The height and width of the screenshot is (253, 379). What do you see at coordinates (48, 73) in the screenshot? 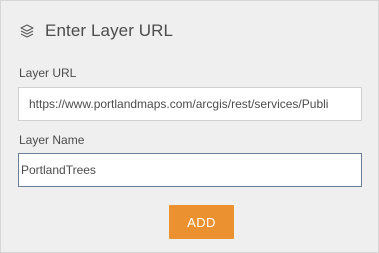
I see `layer-url-label: Layer URL` at bounding box center [48, 73].